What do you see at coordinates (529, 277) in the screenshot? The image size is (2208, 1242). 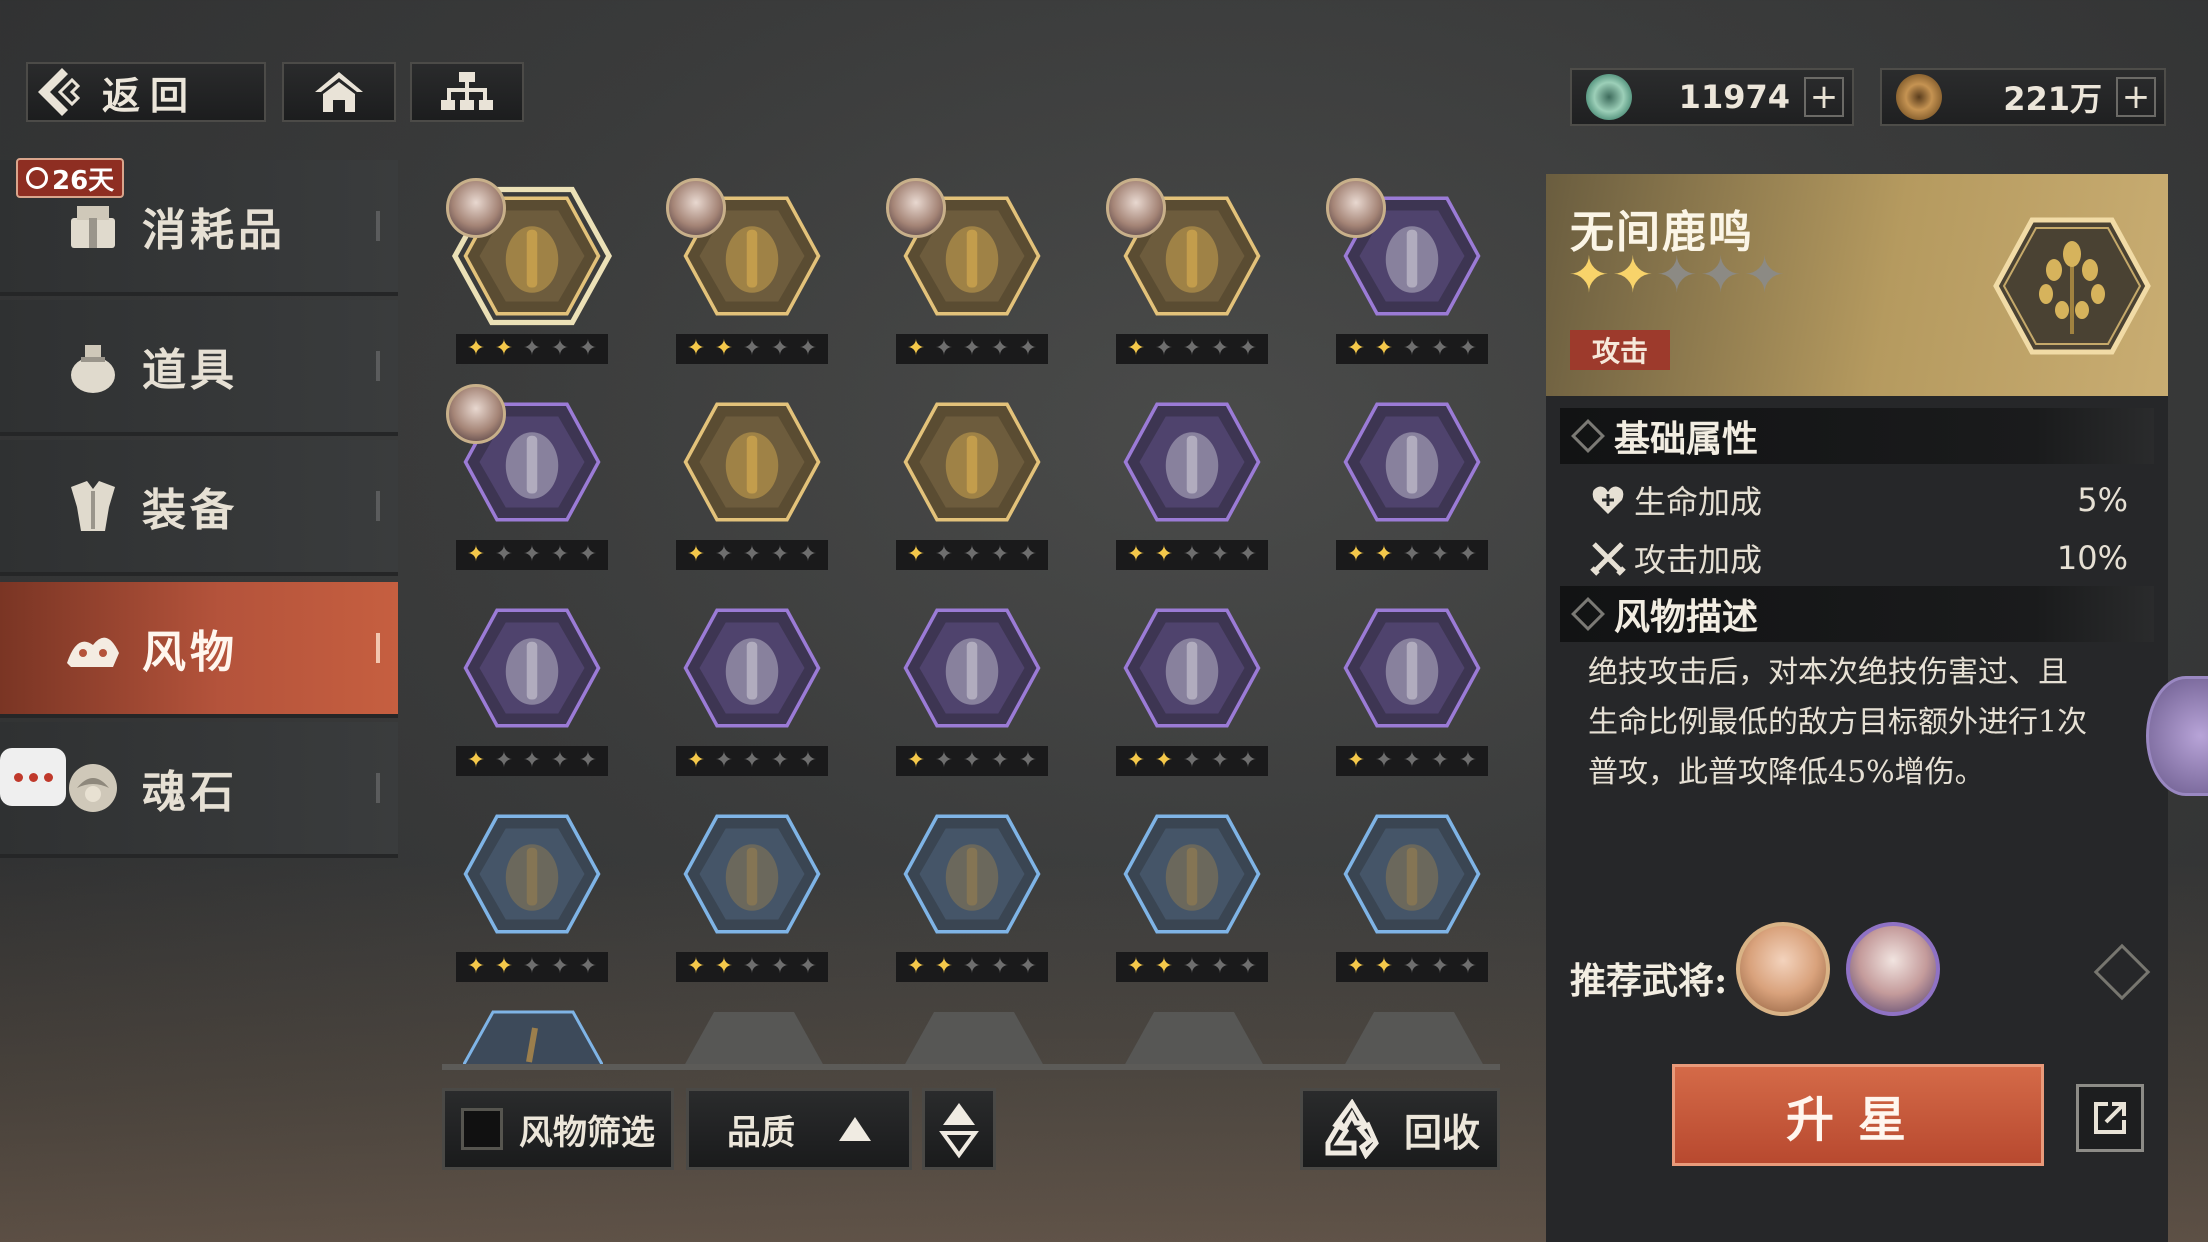 I see `artifact-slot-golden-ginkgo-tree: ✦ ✦ ✦ ✦ ✦` at bounding box center [529, 277].